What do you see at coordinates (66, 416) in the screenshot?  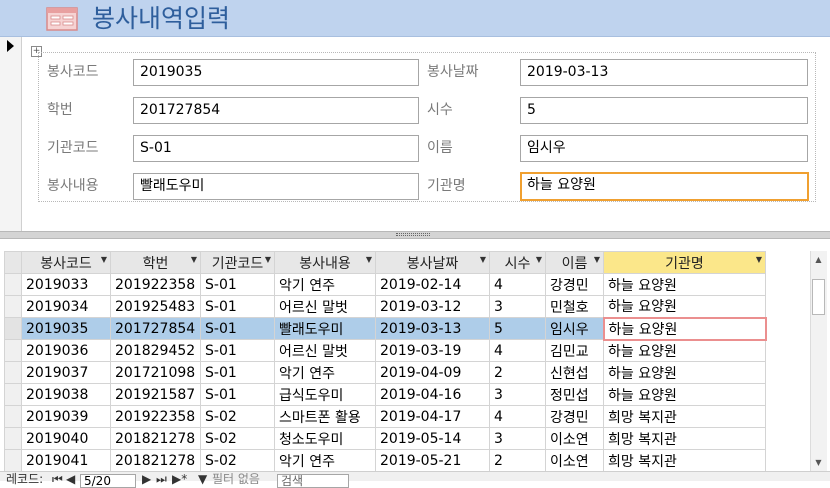 I see `table-cell: 2019039` at bounding box center [66, 416].